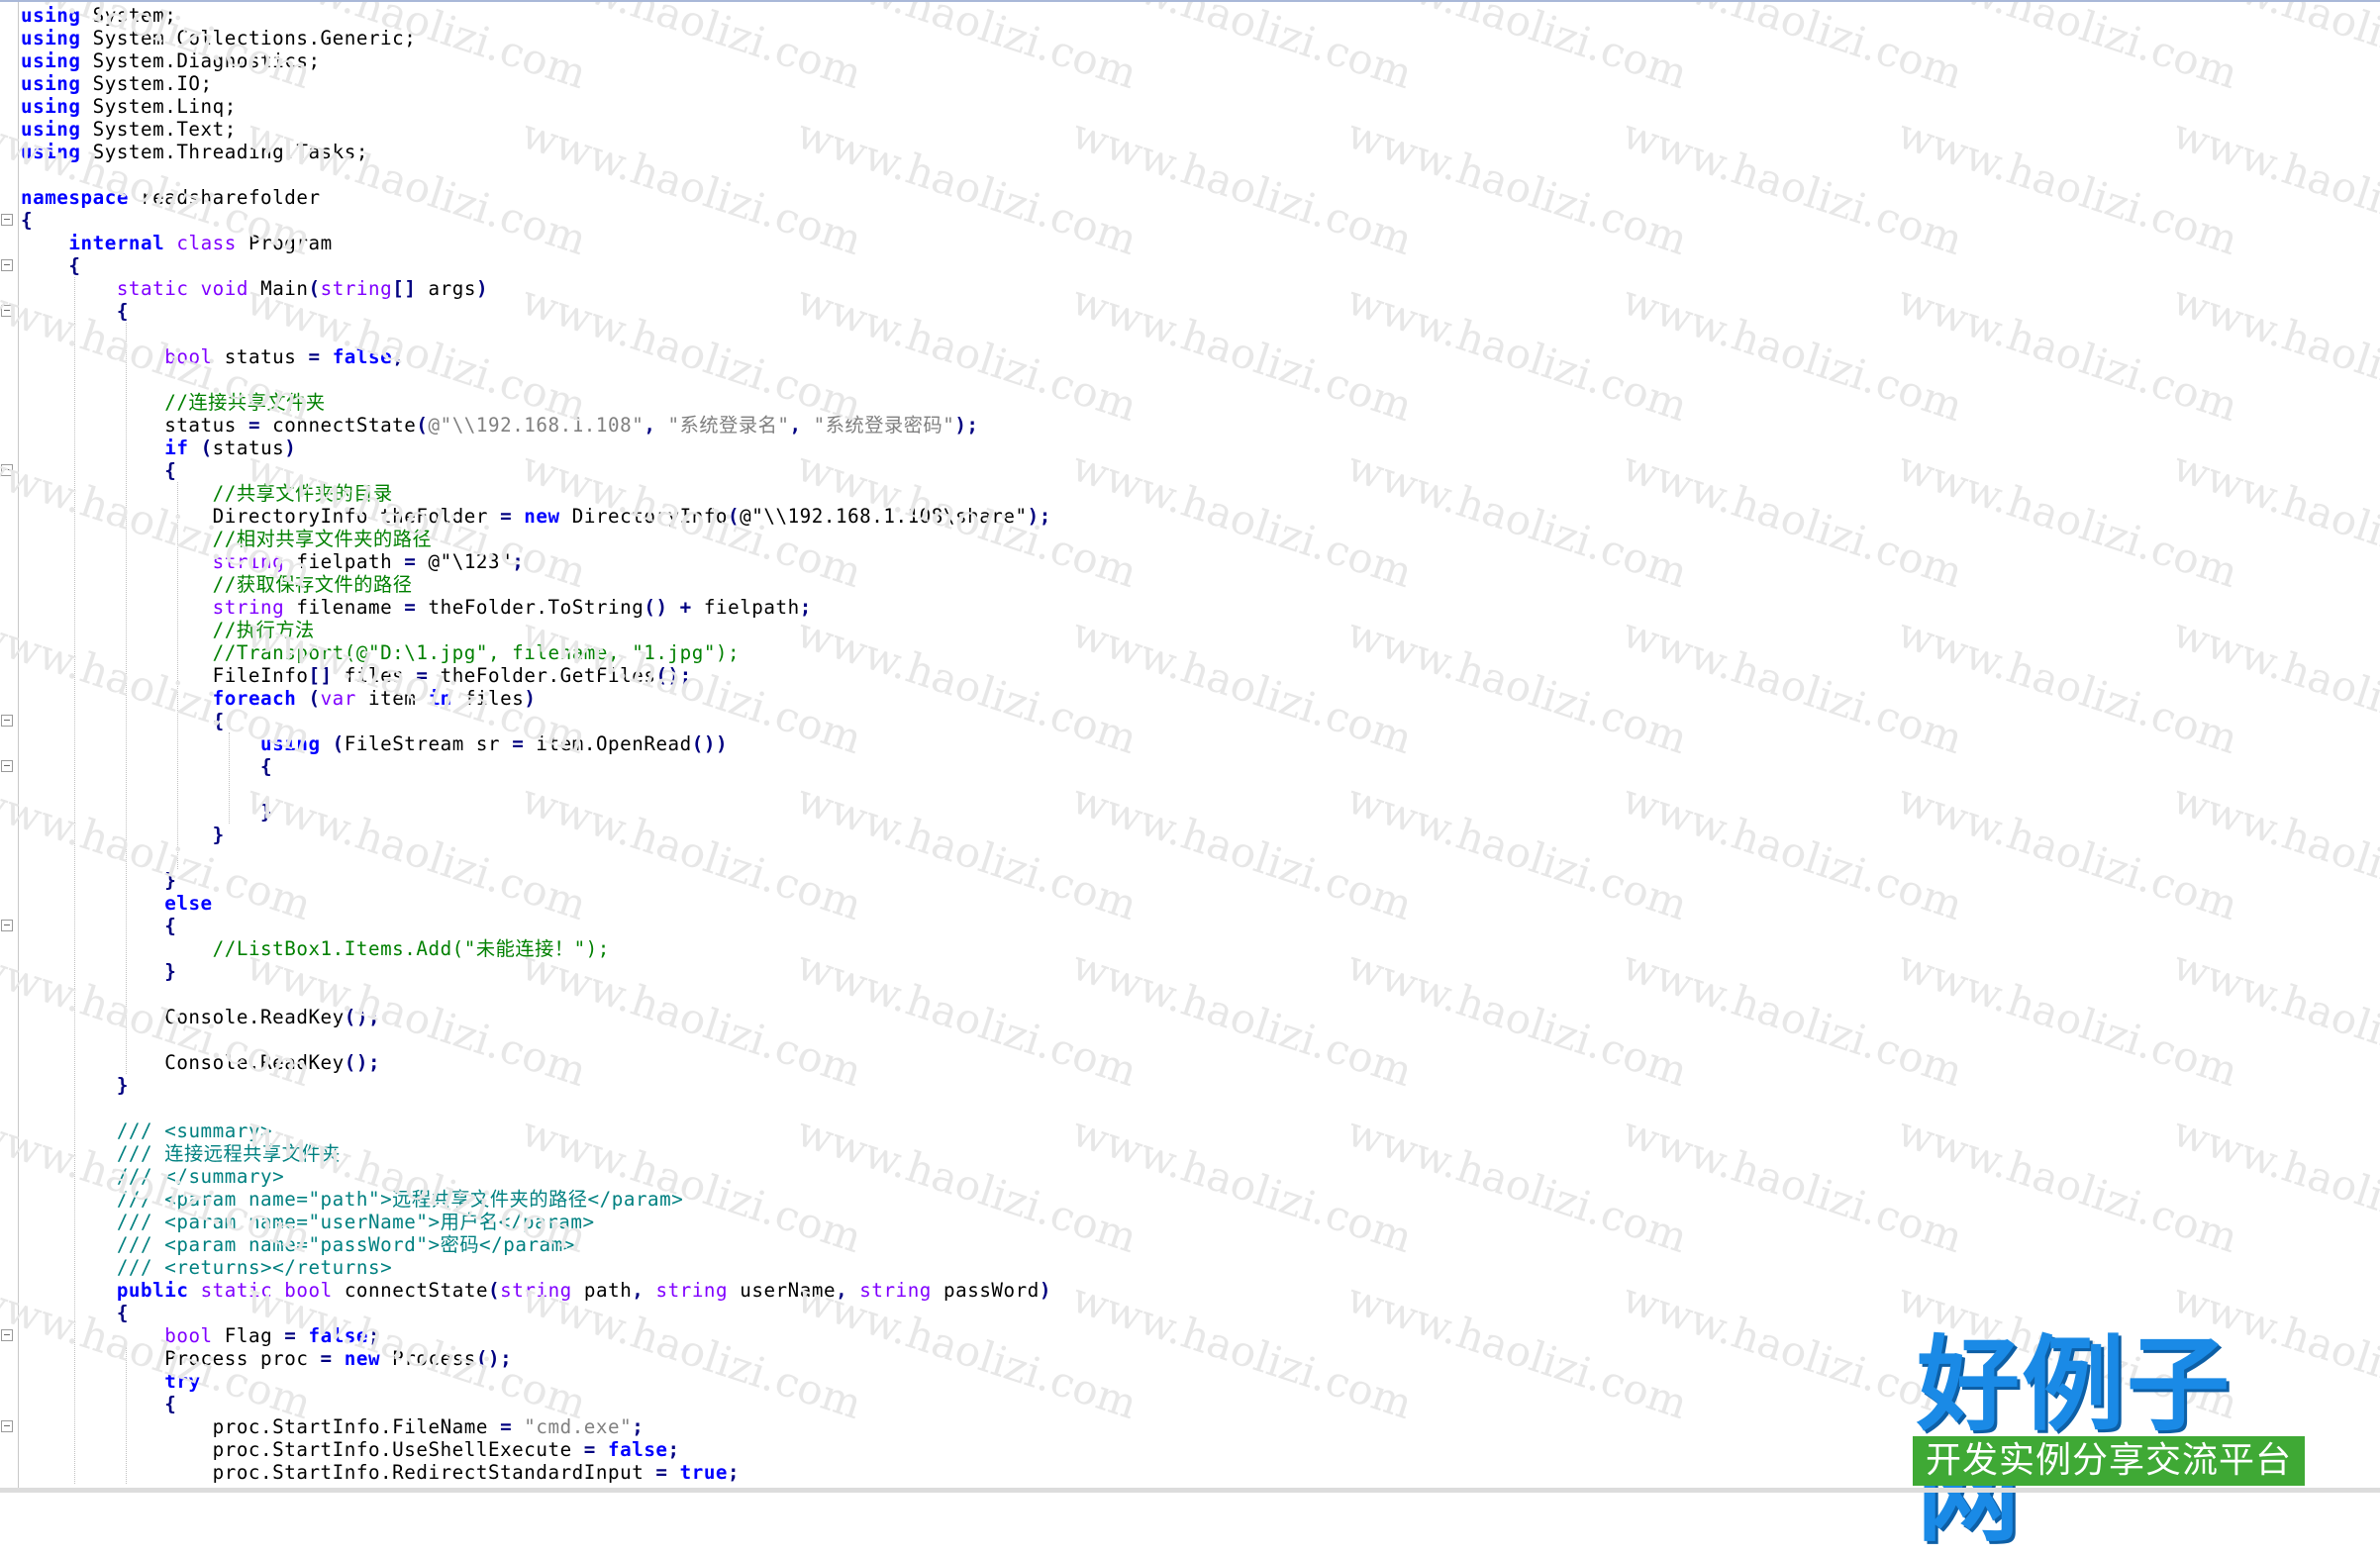 This screenshot has width=2380, height=1556. What do you see at coordinates (308, 1222) in the screenshot?
I see `code-line: /// <param name="userName">用户名</param>` at bounding box center [308, 1222].